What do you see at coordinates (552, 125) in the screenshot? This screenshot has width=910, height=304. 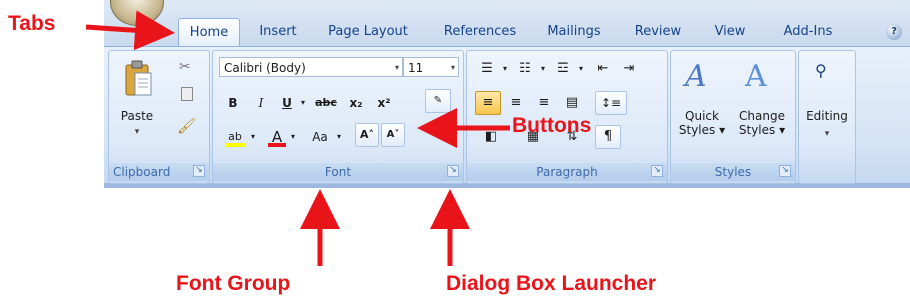 I see `buttons-annotation: Buttons` at bounding box center [552, 125].